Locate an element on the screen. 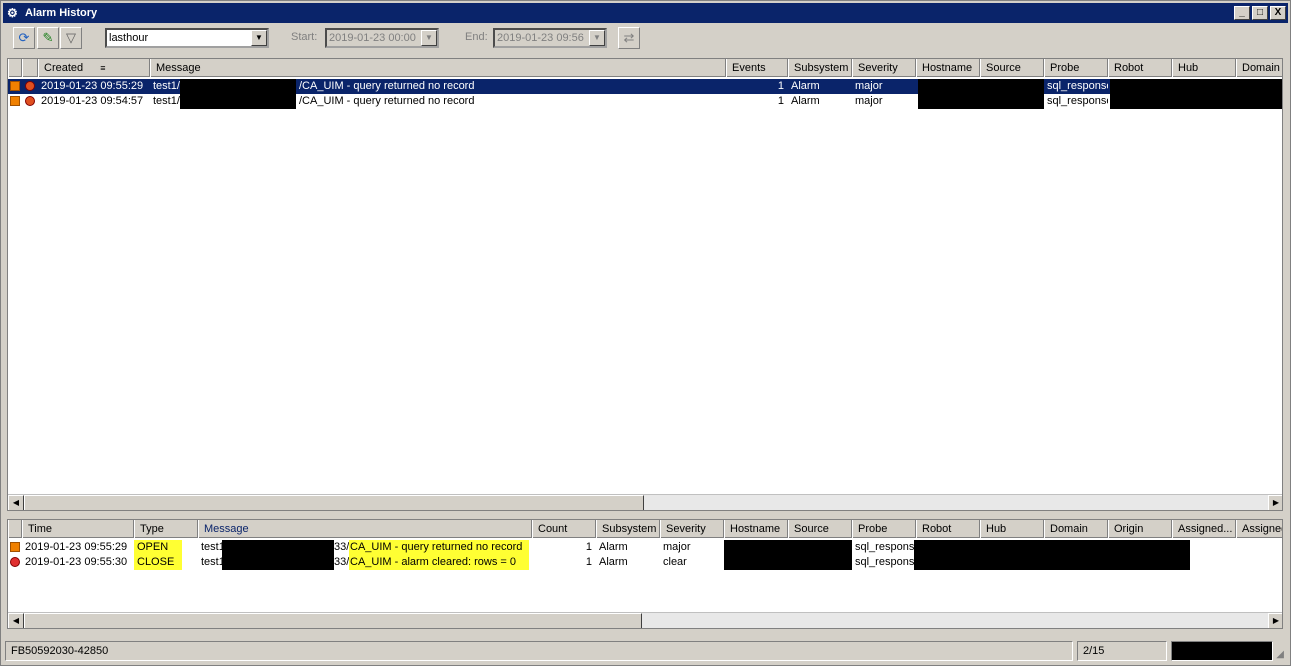 The image size is (1291, 666). end-label: End: is located at coordinates (476, 37).